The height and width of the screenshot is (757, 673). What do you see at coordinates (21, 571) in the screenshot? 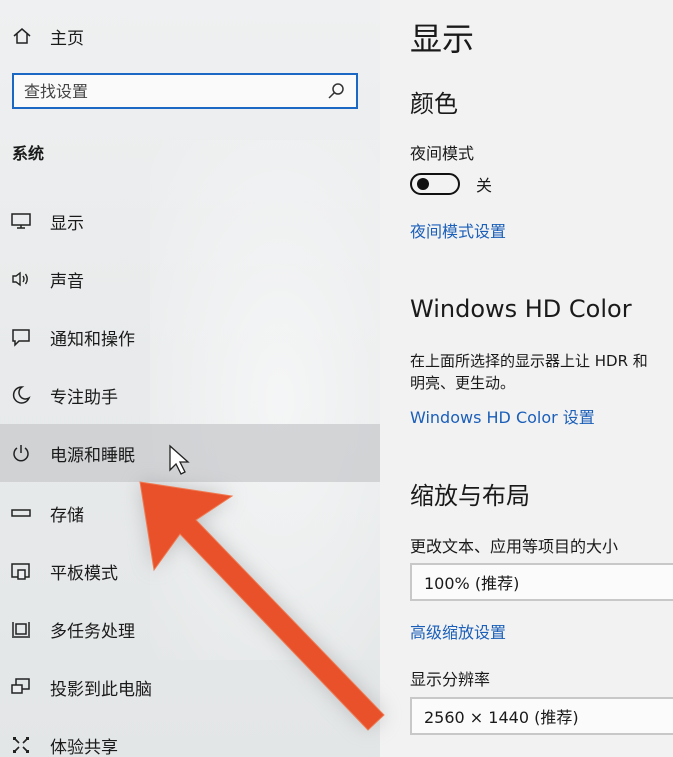
I see `tablet-mode-icon` at bounding box center [21, 571].